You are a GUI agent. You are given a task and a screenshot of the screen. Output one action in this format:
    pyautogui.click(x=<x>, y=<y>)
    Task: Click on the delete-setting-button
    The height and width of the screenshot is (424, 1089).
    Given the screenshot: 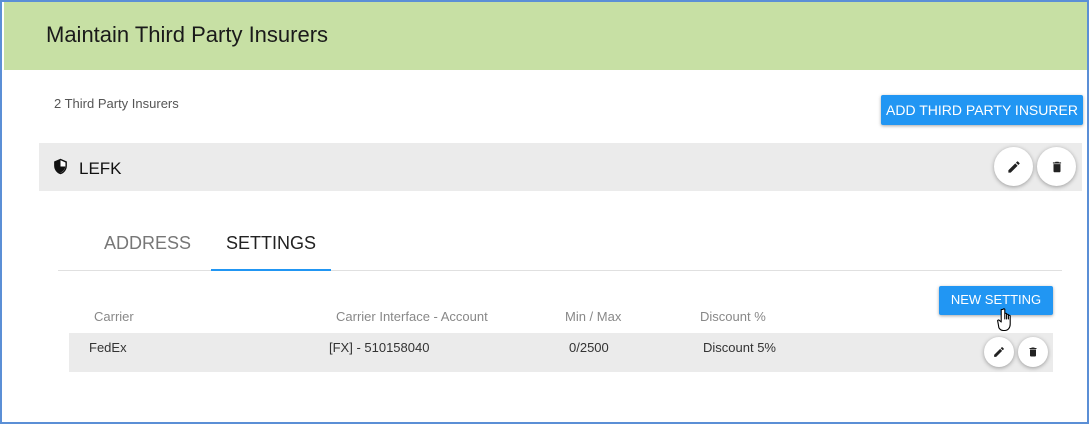 What is the action you would take?
    pyautogui.click(x=1033, y=352)
    